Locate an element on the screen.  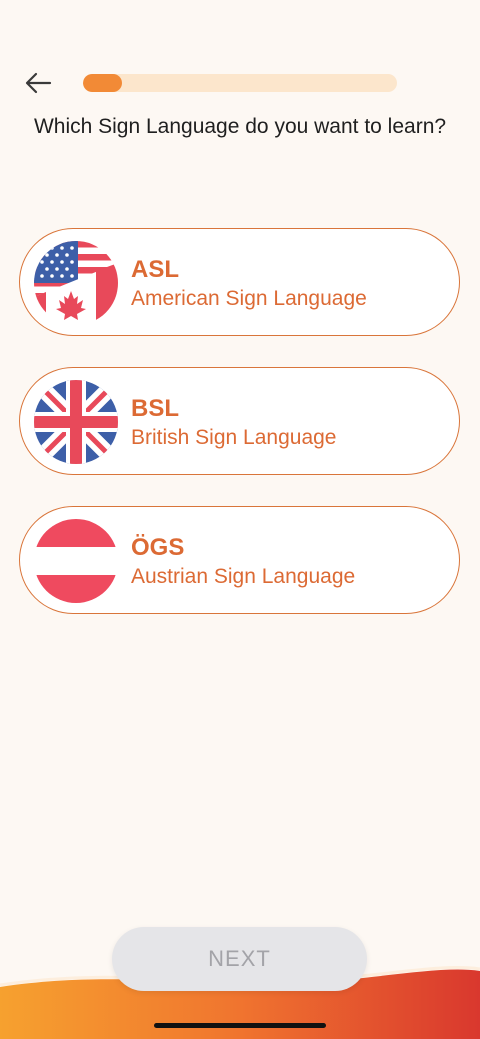
usa-canada-flag-icon is located at coordinates (76, 283).